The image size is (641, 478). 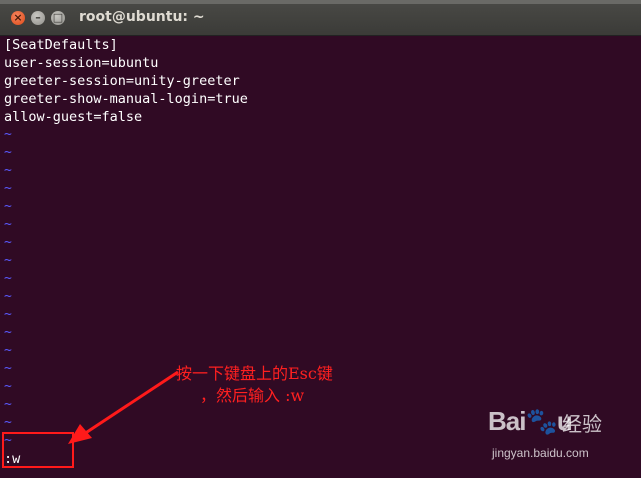 I want to click on annotation-text-line1: 按一下键盘上的Esc键, so click(x=254, y=373).